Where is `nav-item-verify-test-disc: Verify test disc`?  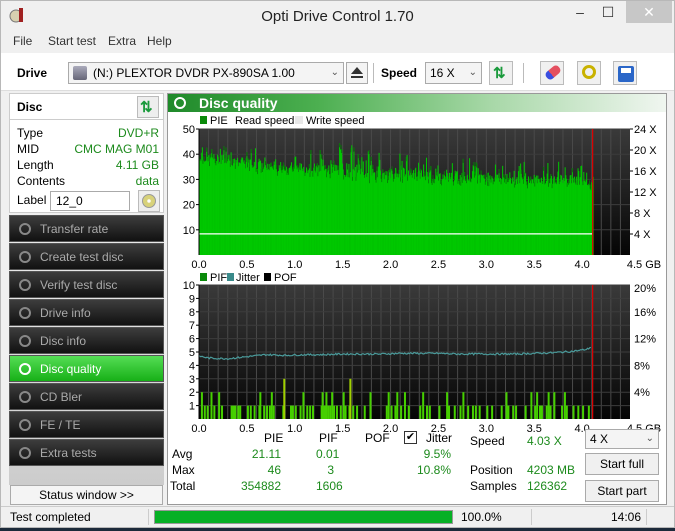
nav-item-verify-test-disc: Verify test disc is located at coordinates (86, 284).